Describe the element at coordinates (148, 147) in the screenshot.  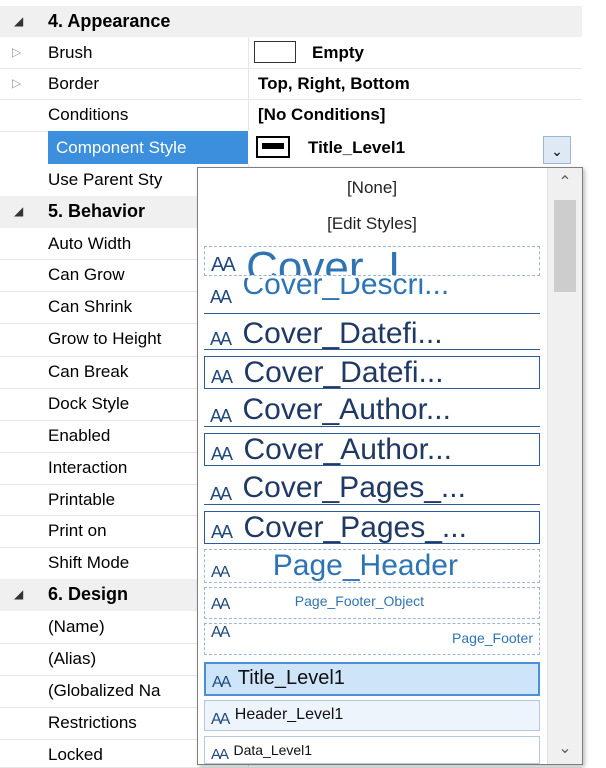
I see `property-name: Component Style` at that location.